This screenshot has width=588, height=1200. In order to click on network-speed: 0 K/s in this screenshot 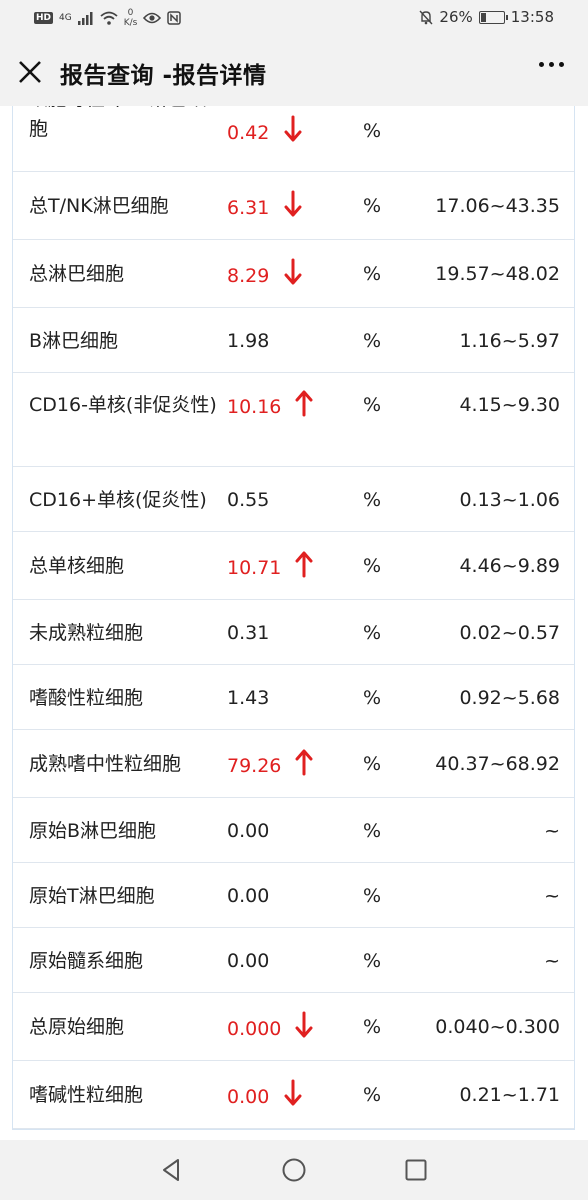, I will do `click(131, 18)`.